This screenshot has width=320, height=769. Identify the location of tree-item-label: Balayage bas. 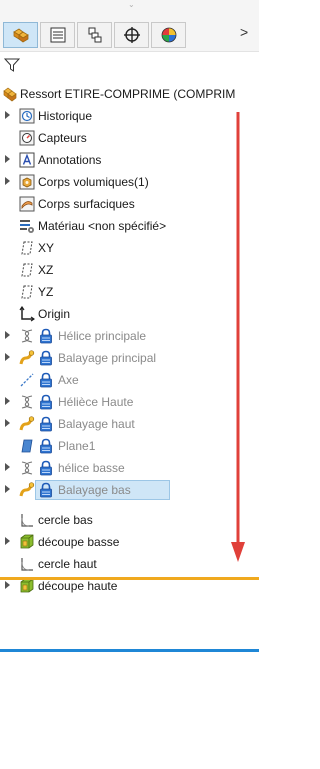
(94, 490).